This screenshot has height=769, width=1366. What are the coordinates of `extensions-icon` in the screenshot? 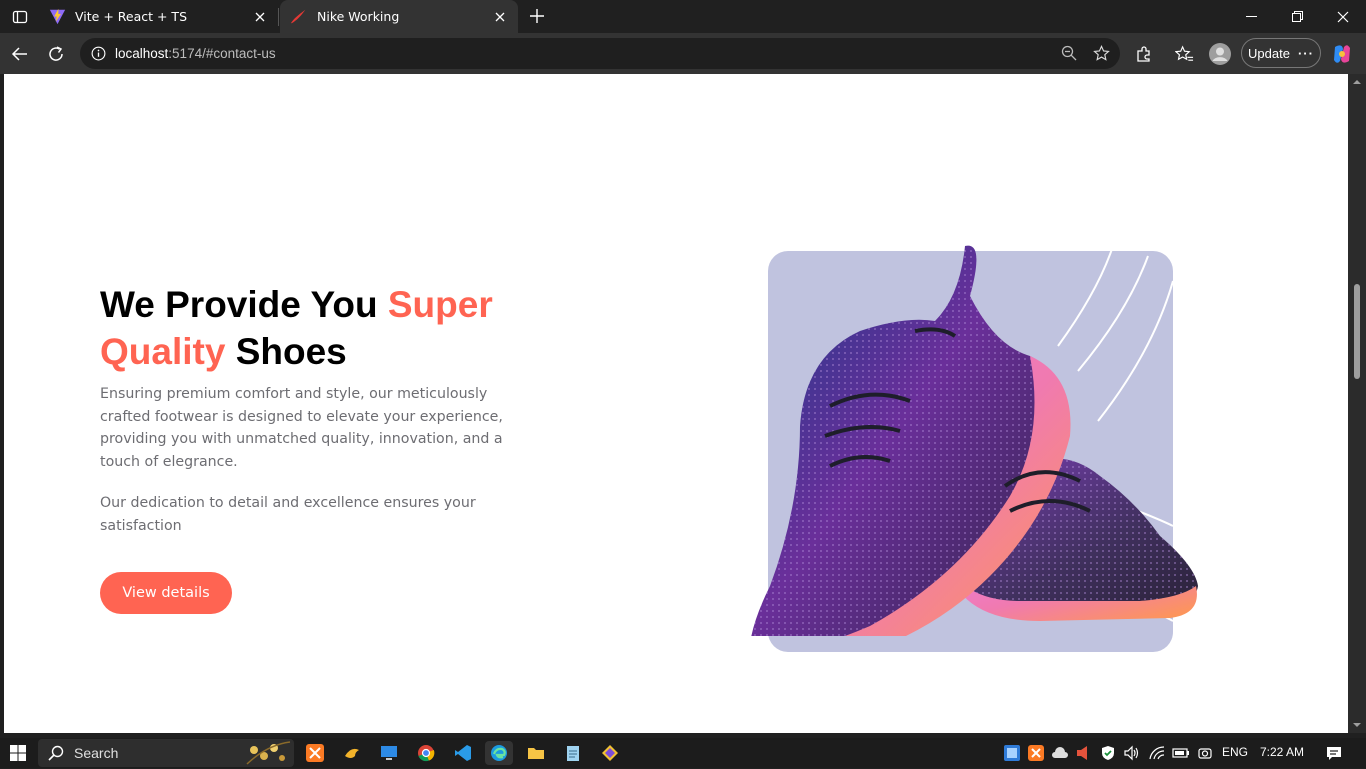 It's located at (1144, 54).